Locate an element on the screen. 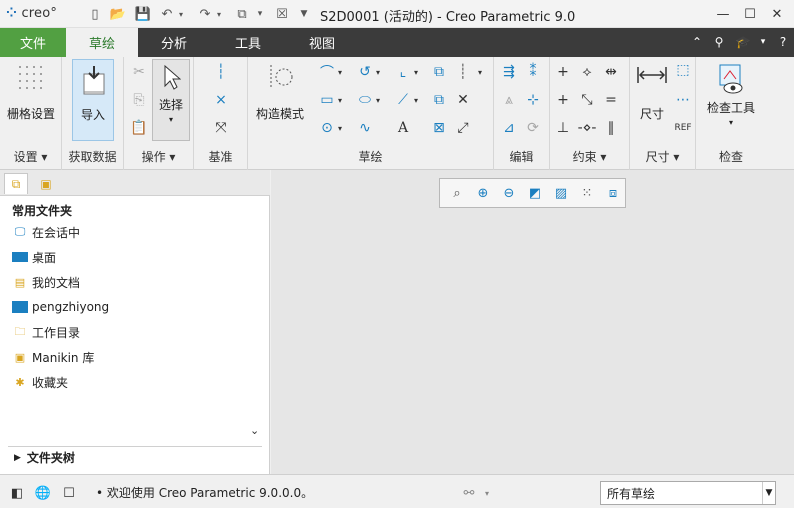  arc-dropdown-icon: ▾ is located at coordinates (380, 72).